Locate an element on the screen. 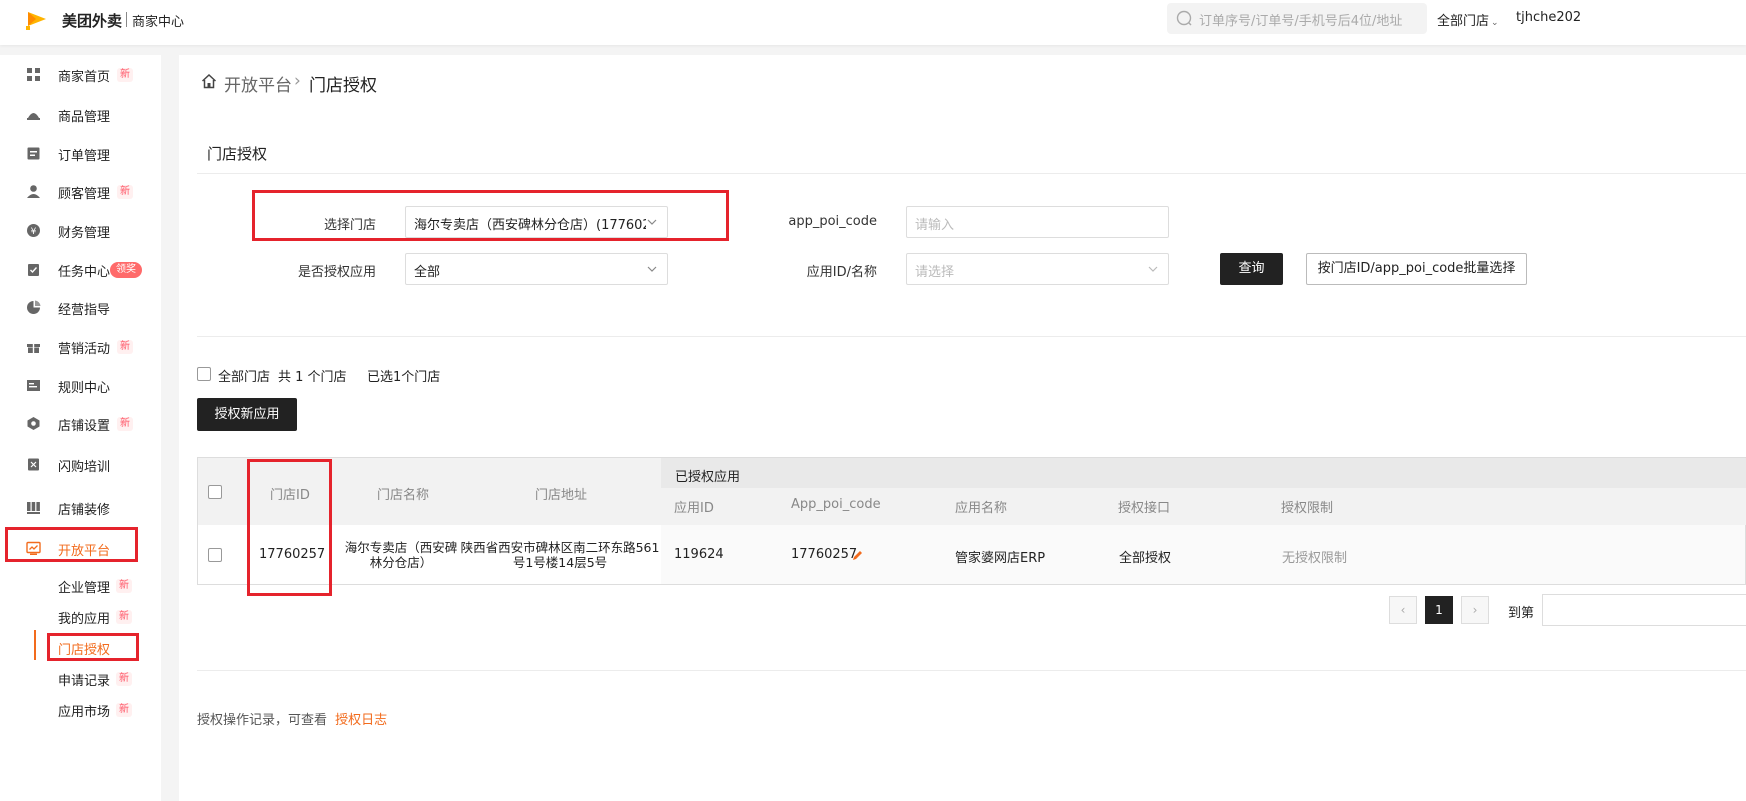 The image size is (1746, 801). sidebar-item-6: 经营指导 is located at coordinates (80, 308).